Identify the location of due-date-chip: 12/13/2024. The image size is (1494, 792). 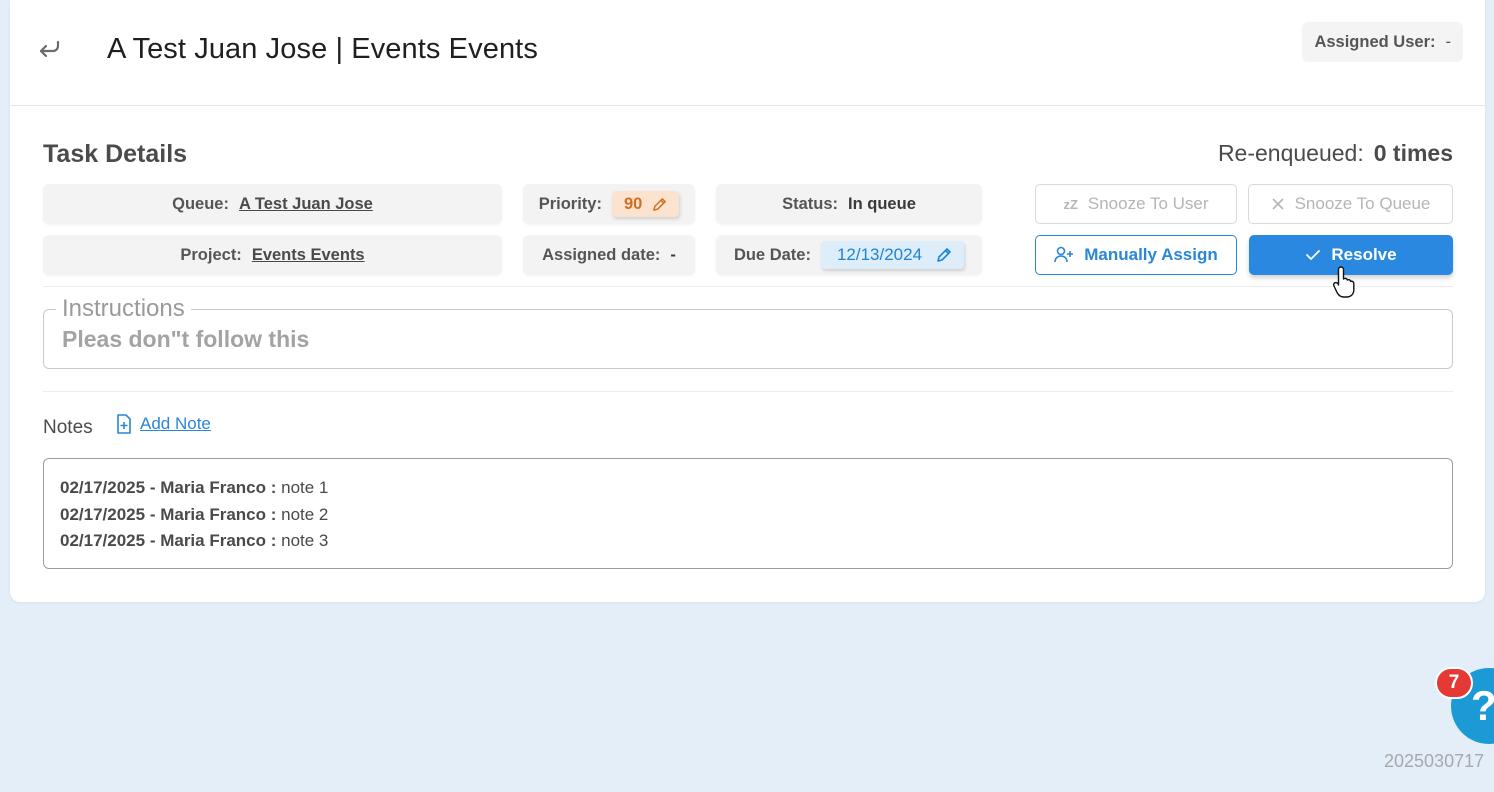
(892, 255).